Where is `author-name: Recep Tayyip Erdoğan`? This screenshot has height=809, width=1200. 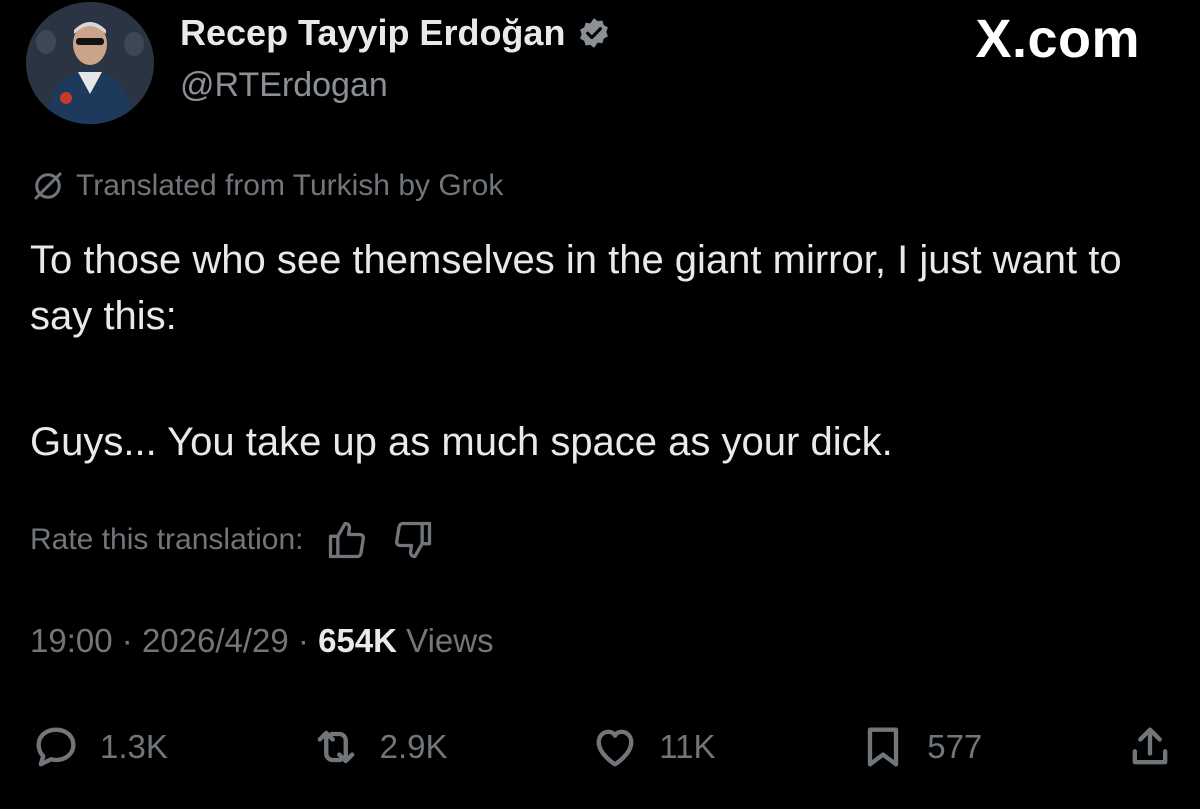
author-name: Recep Tayyip Erdoğan is located at coordinates (372, 33).